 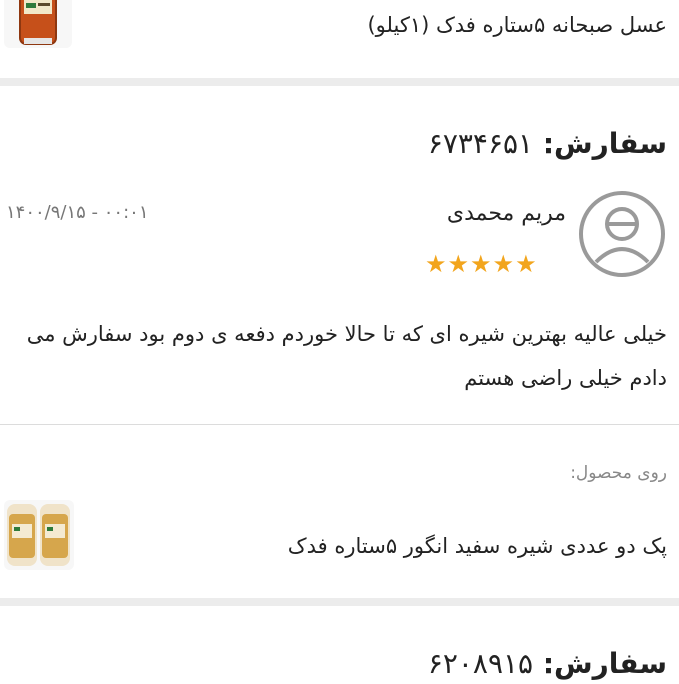 I want to click on top-product-thumbnail, so click(x=38, y=24).